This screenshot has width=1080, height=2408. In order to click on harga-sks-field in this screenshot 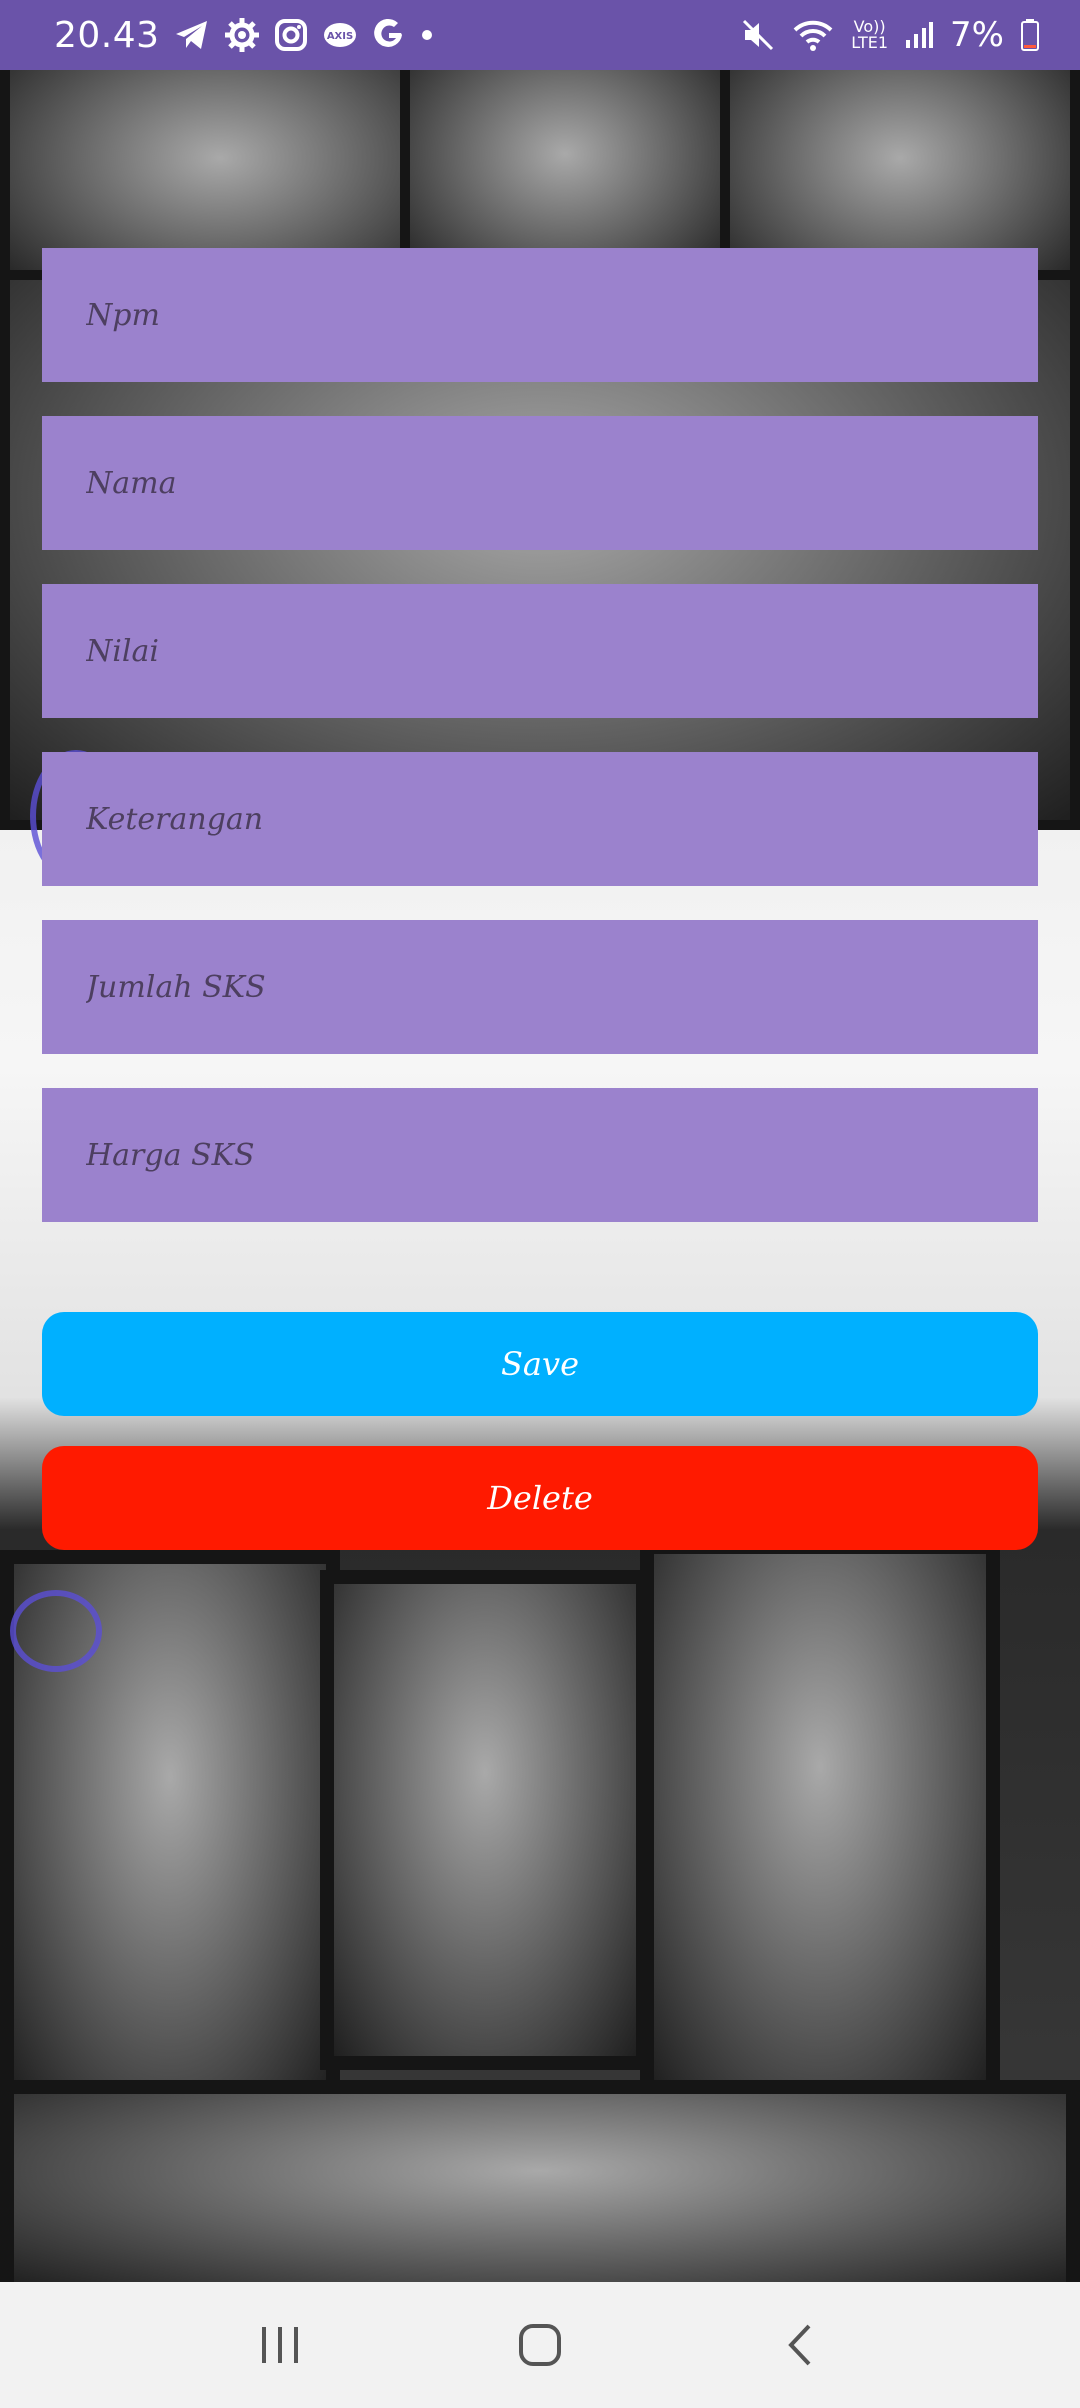, I will do `click(540, 1155)`.